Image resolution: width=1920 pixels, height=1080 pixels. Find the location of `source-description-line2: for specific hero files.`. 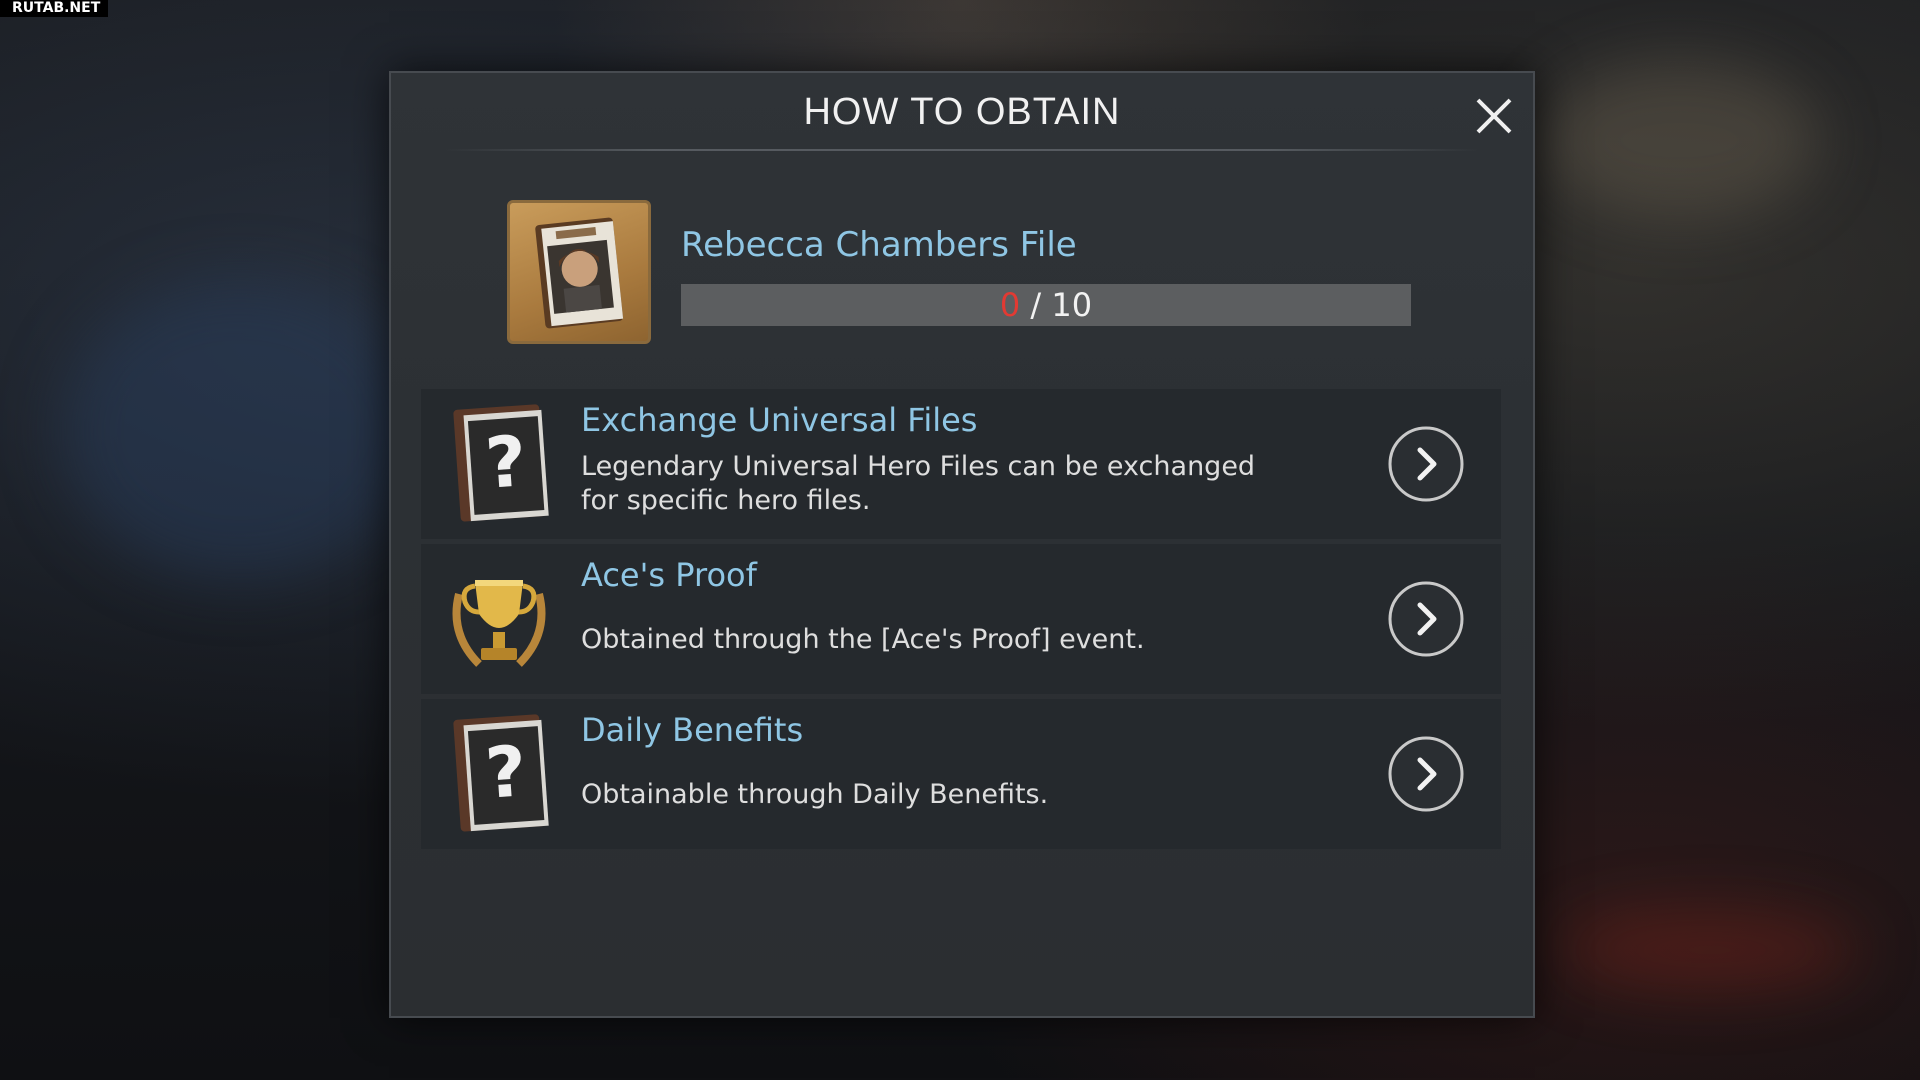

source-description-line2: for specific hero files. is located at coordinates (726, 500).